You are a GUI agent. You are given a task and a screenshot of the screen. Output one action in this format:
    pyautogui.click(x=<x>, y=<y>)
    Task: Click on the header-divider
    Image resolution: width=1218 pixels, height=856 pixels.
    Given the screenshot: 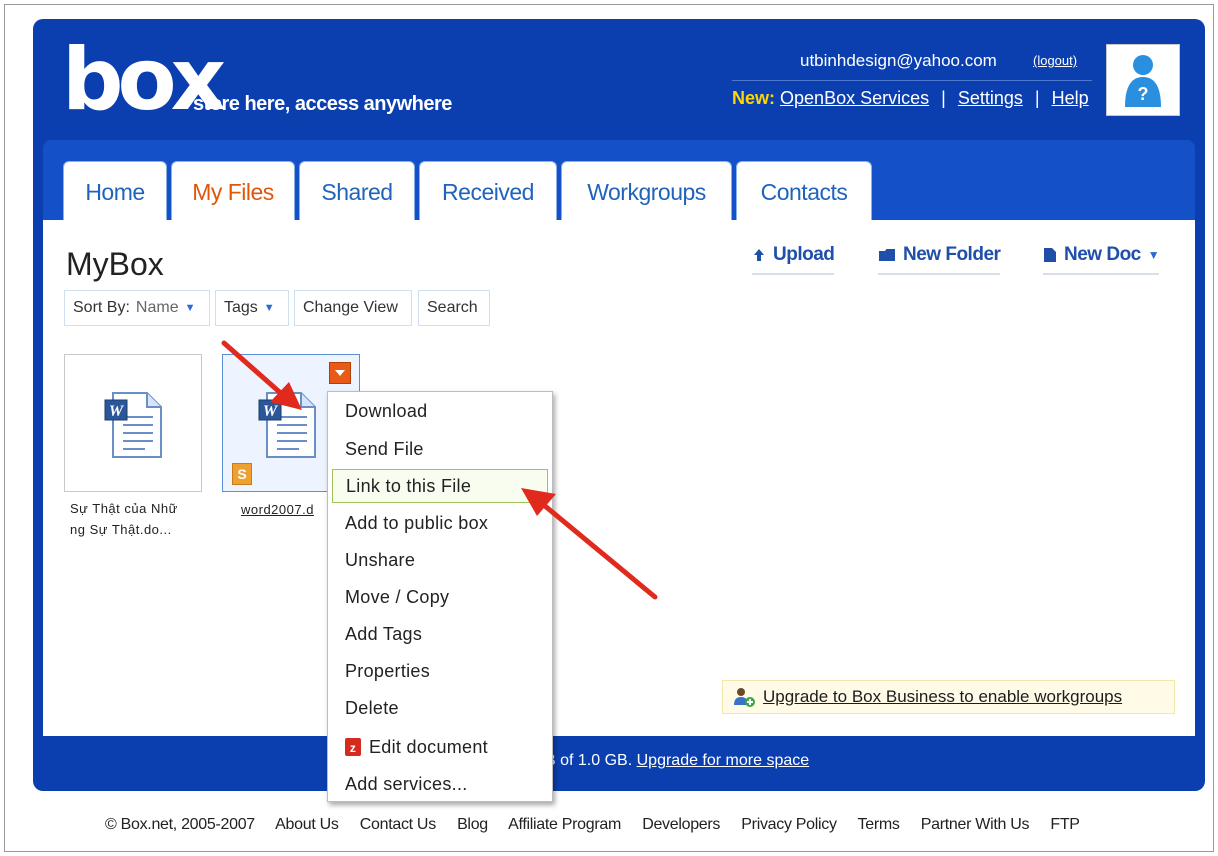 What is the action you would take?
    pyautogui.click(x=912, y=80)
    